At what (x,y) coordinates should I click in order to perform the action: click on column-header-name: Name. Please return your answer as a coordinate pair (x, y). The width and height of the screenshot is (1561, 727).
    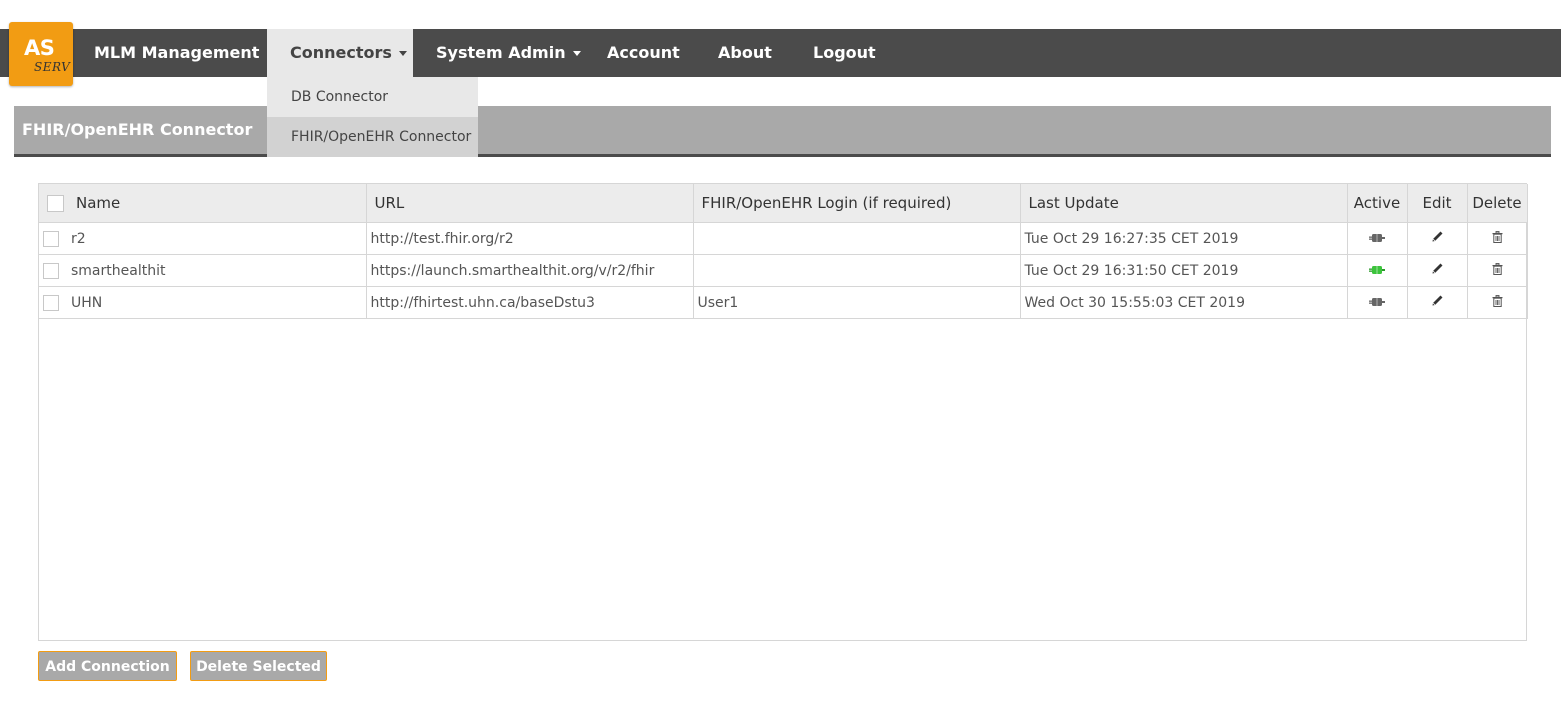
    Looking at the image, I should click on (203, 203).